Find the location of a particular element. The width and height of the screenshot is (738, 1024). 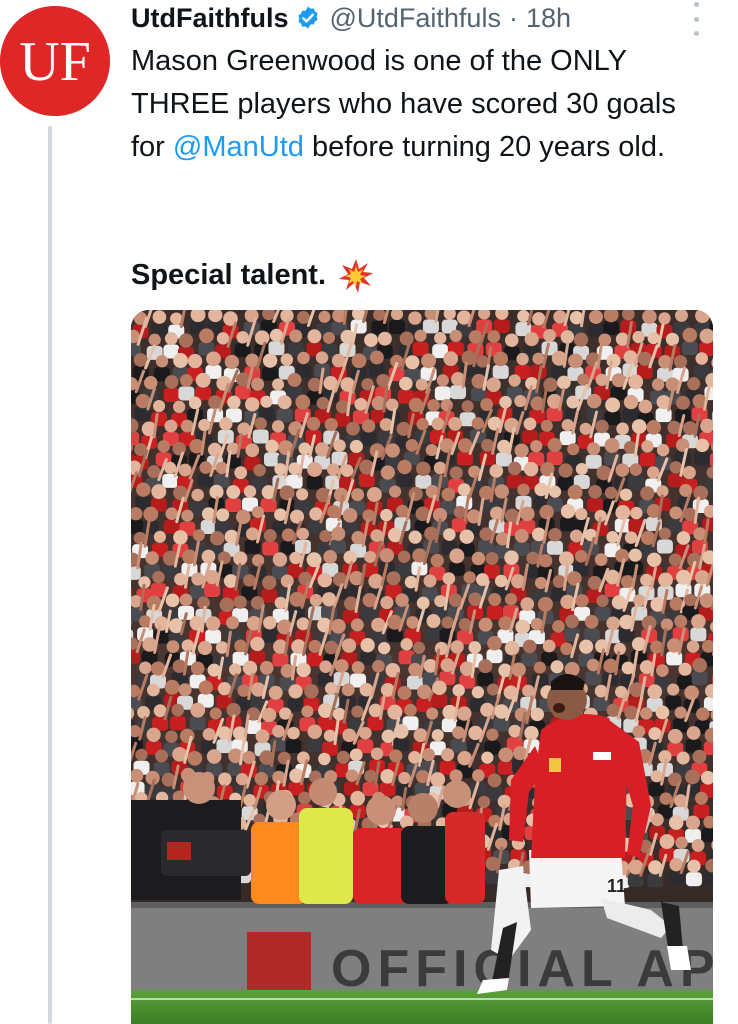

display-name: UtdFaithfuls is located at coordinates (209, 18).